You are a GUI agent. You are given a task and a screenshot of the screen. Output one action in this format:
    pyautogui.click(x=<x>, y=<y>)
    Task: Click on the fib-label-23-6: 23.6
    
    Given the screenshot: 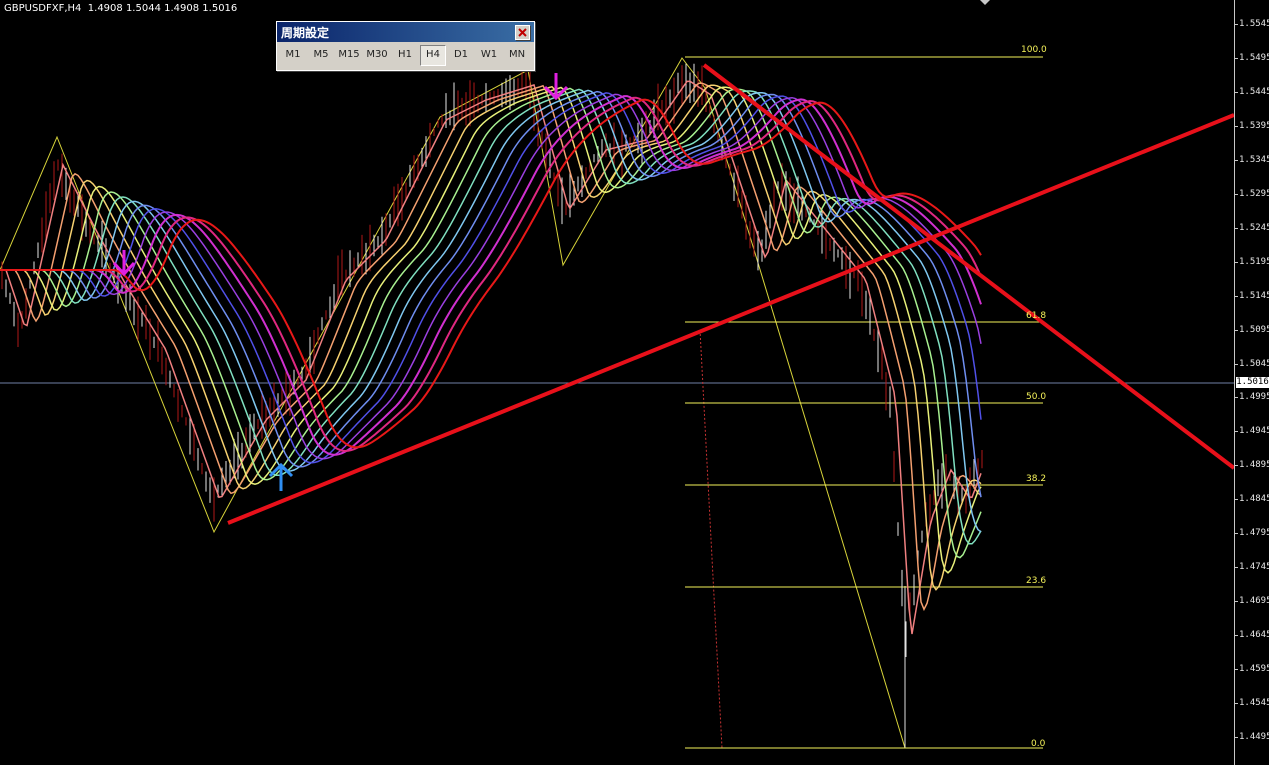 What is the action you would take?
    pyautogui.click(x=1036, y=581)
    